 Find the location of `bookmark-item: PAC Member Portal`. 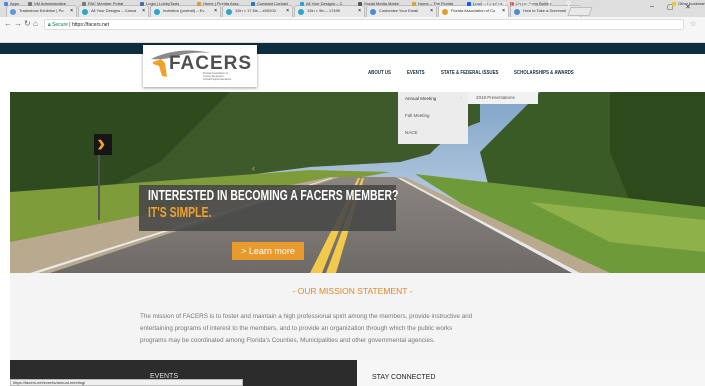

bookmark-item: PAC Member Portal is located at coordinates (102, 3).